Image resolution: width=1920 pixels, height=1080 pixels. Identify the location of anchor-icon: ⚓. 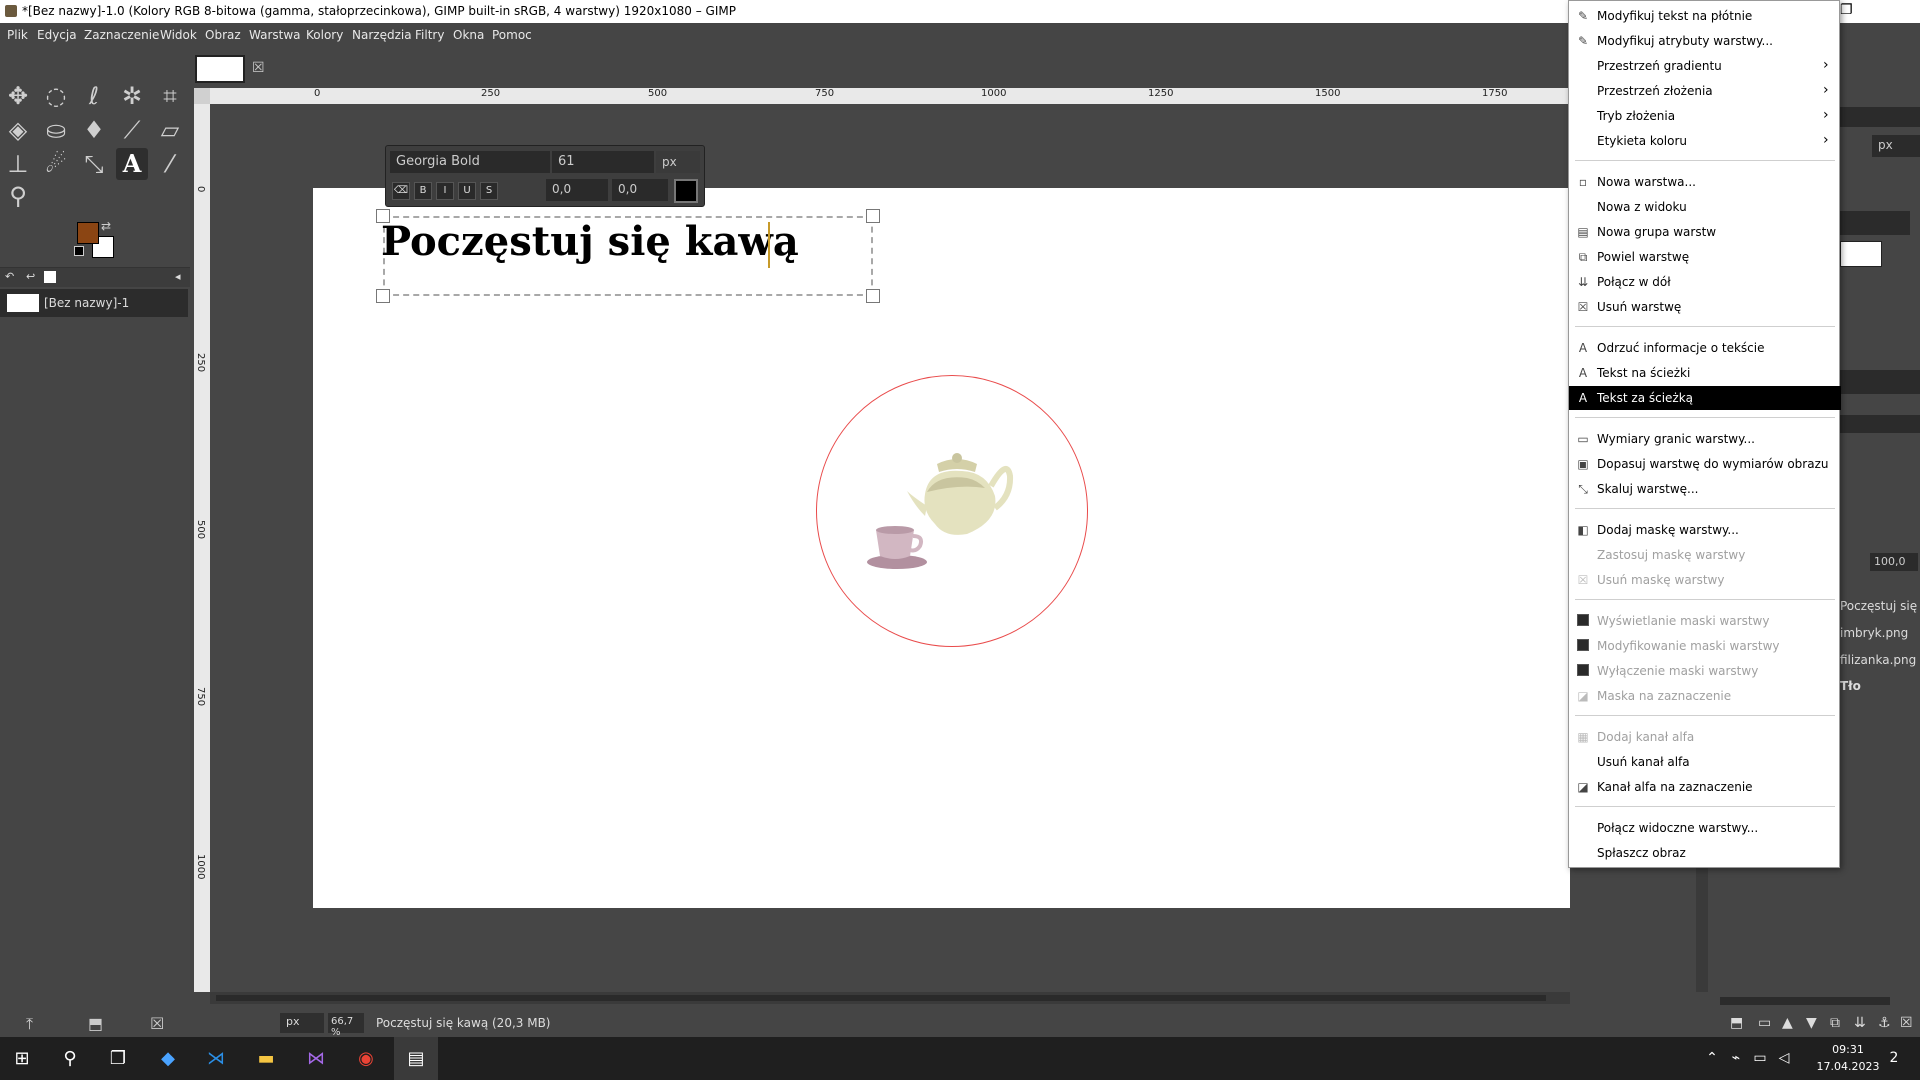
(1884, 1023).